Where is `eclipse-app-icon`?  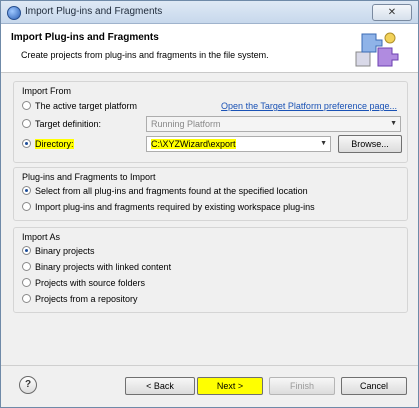
eclipse-app-icon is located at coordinates (14, 13).